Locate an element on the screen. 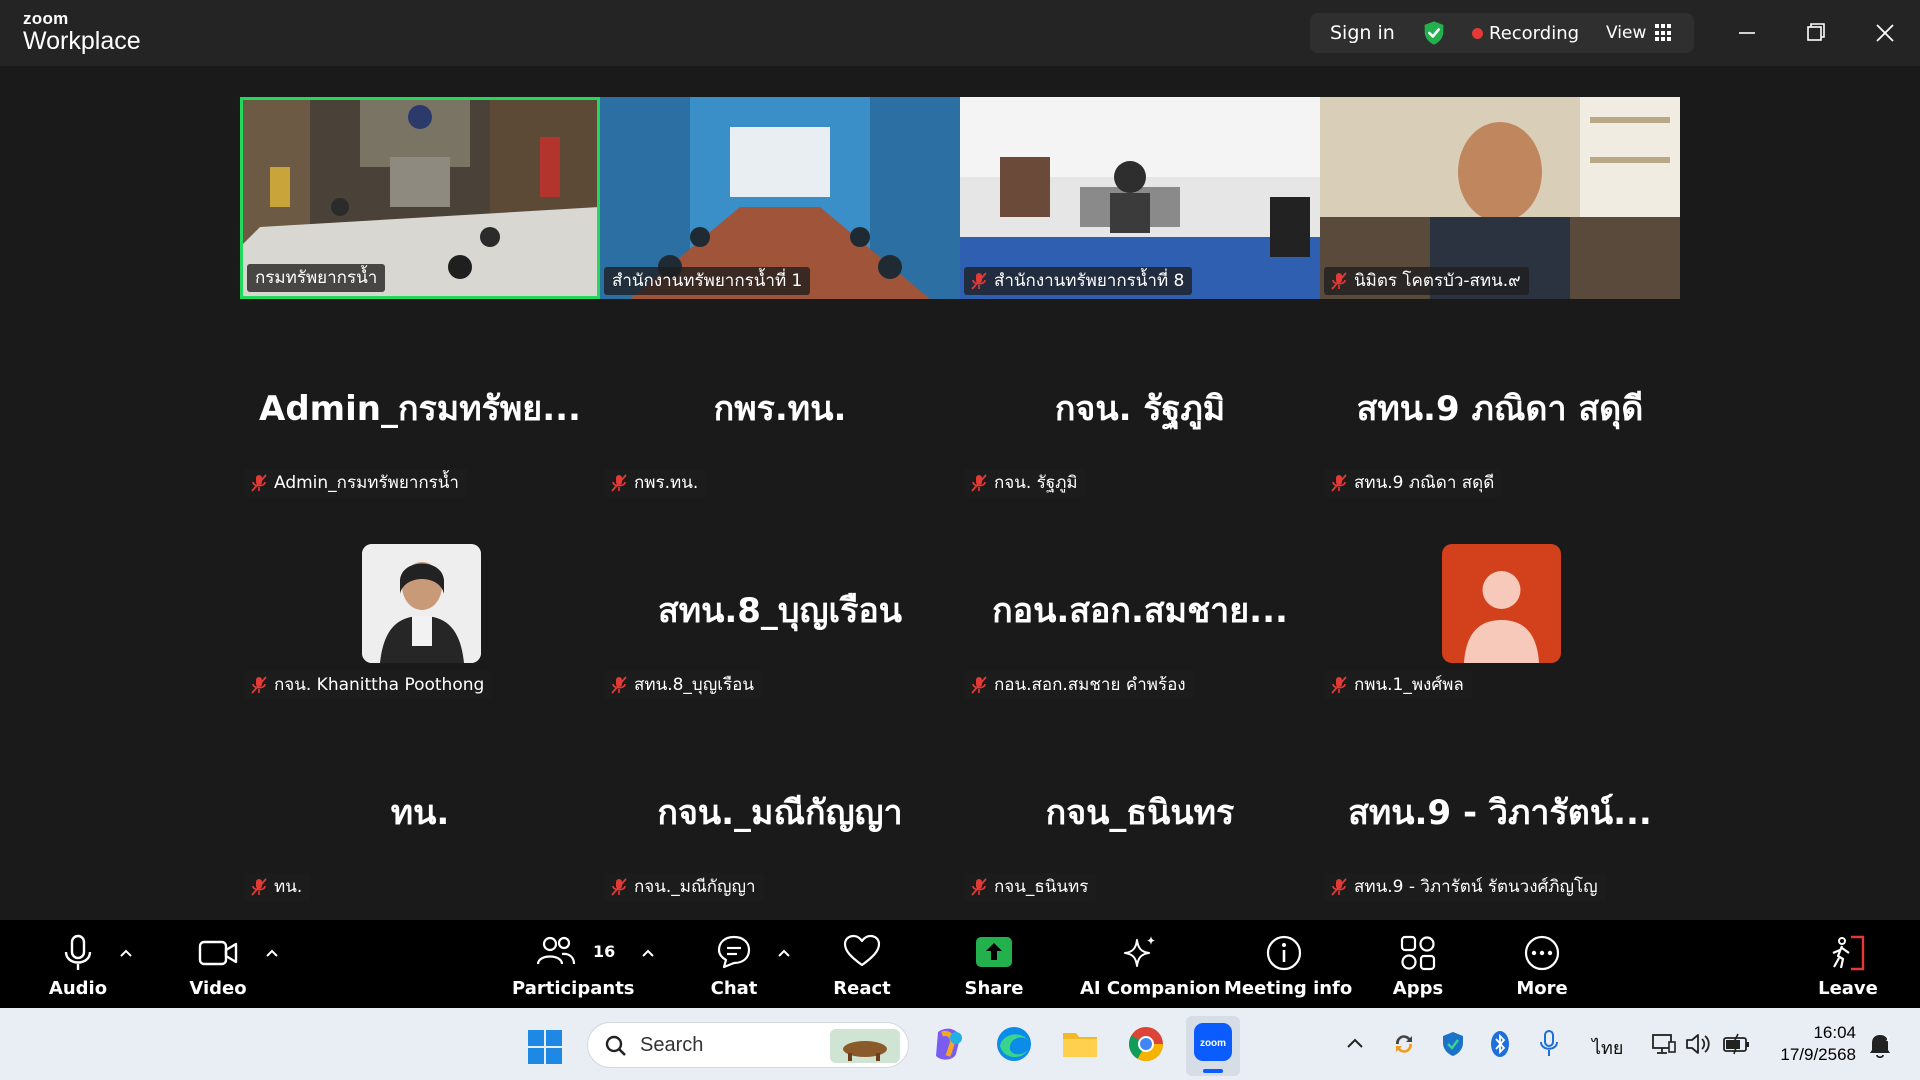 The width and height of the screenshot is (1920, 1080). leave-label: Leave is located at coordinates (1848, 988).